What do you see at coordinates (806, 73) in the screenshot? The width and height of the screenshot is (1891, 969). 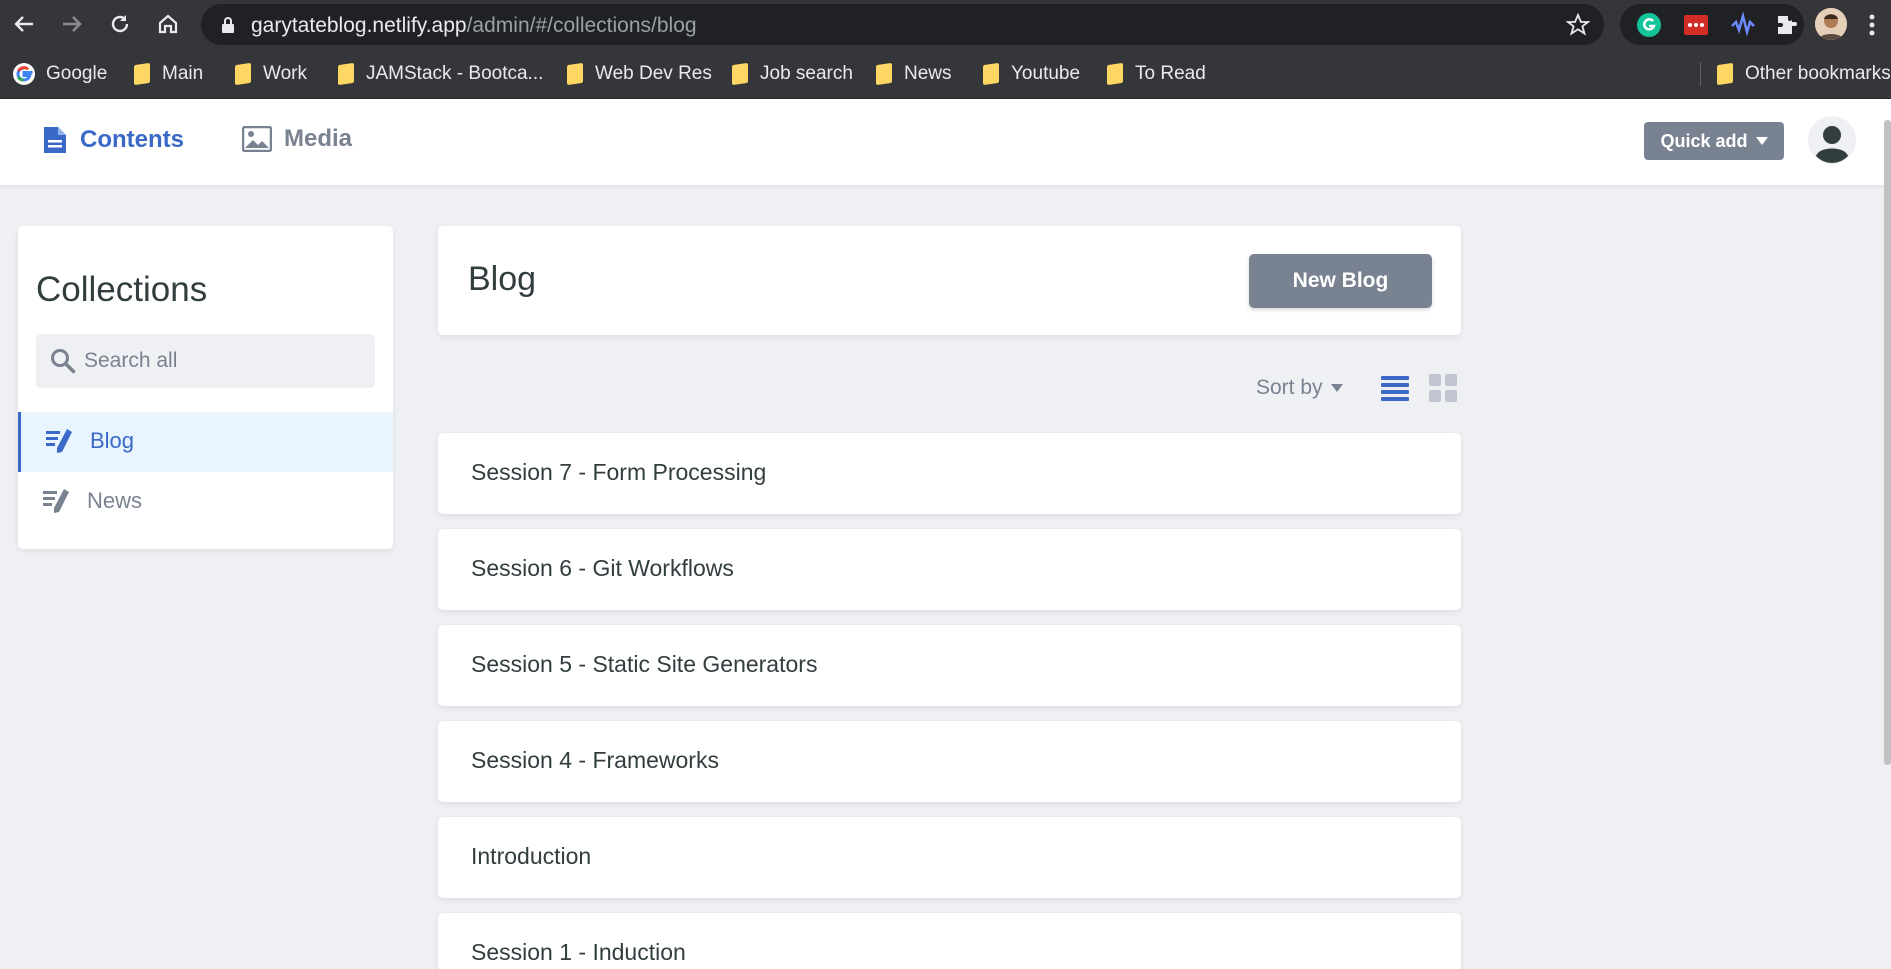 I see `bookmark-label: Job search` at bounding box center [806, 73].